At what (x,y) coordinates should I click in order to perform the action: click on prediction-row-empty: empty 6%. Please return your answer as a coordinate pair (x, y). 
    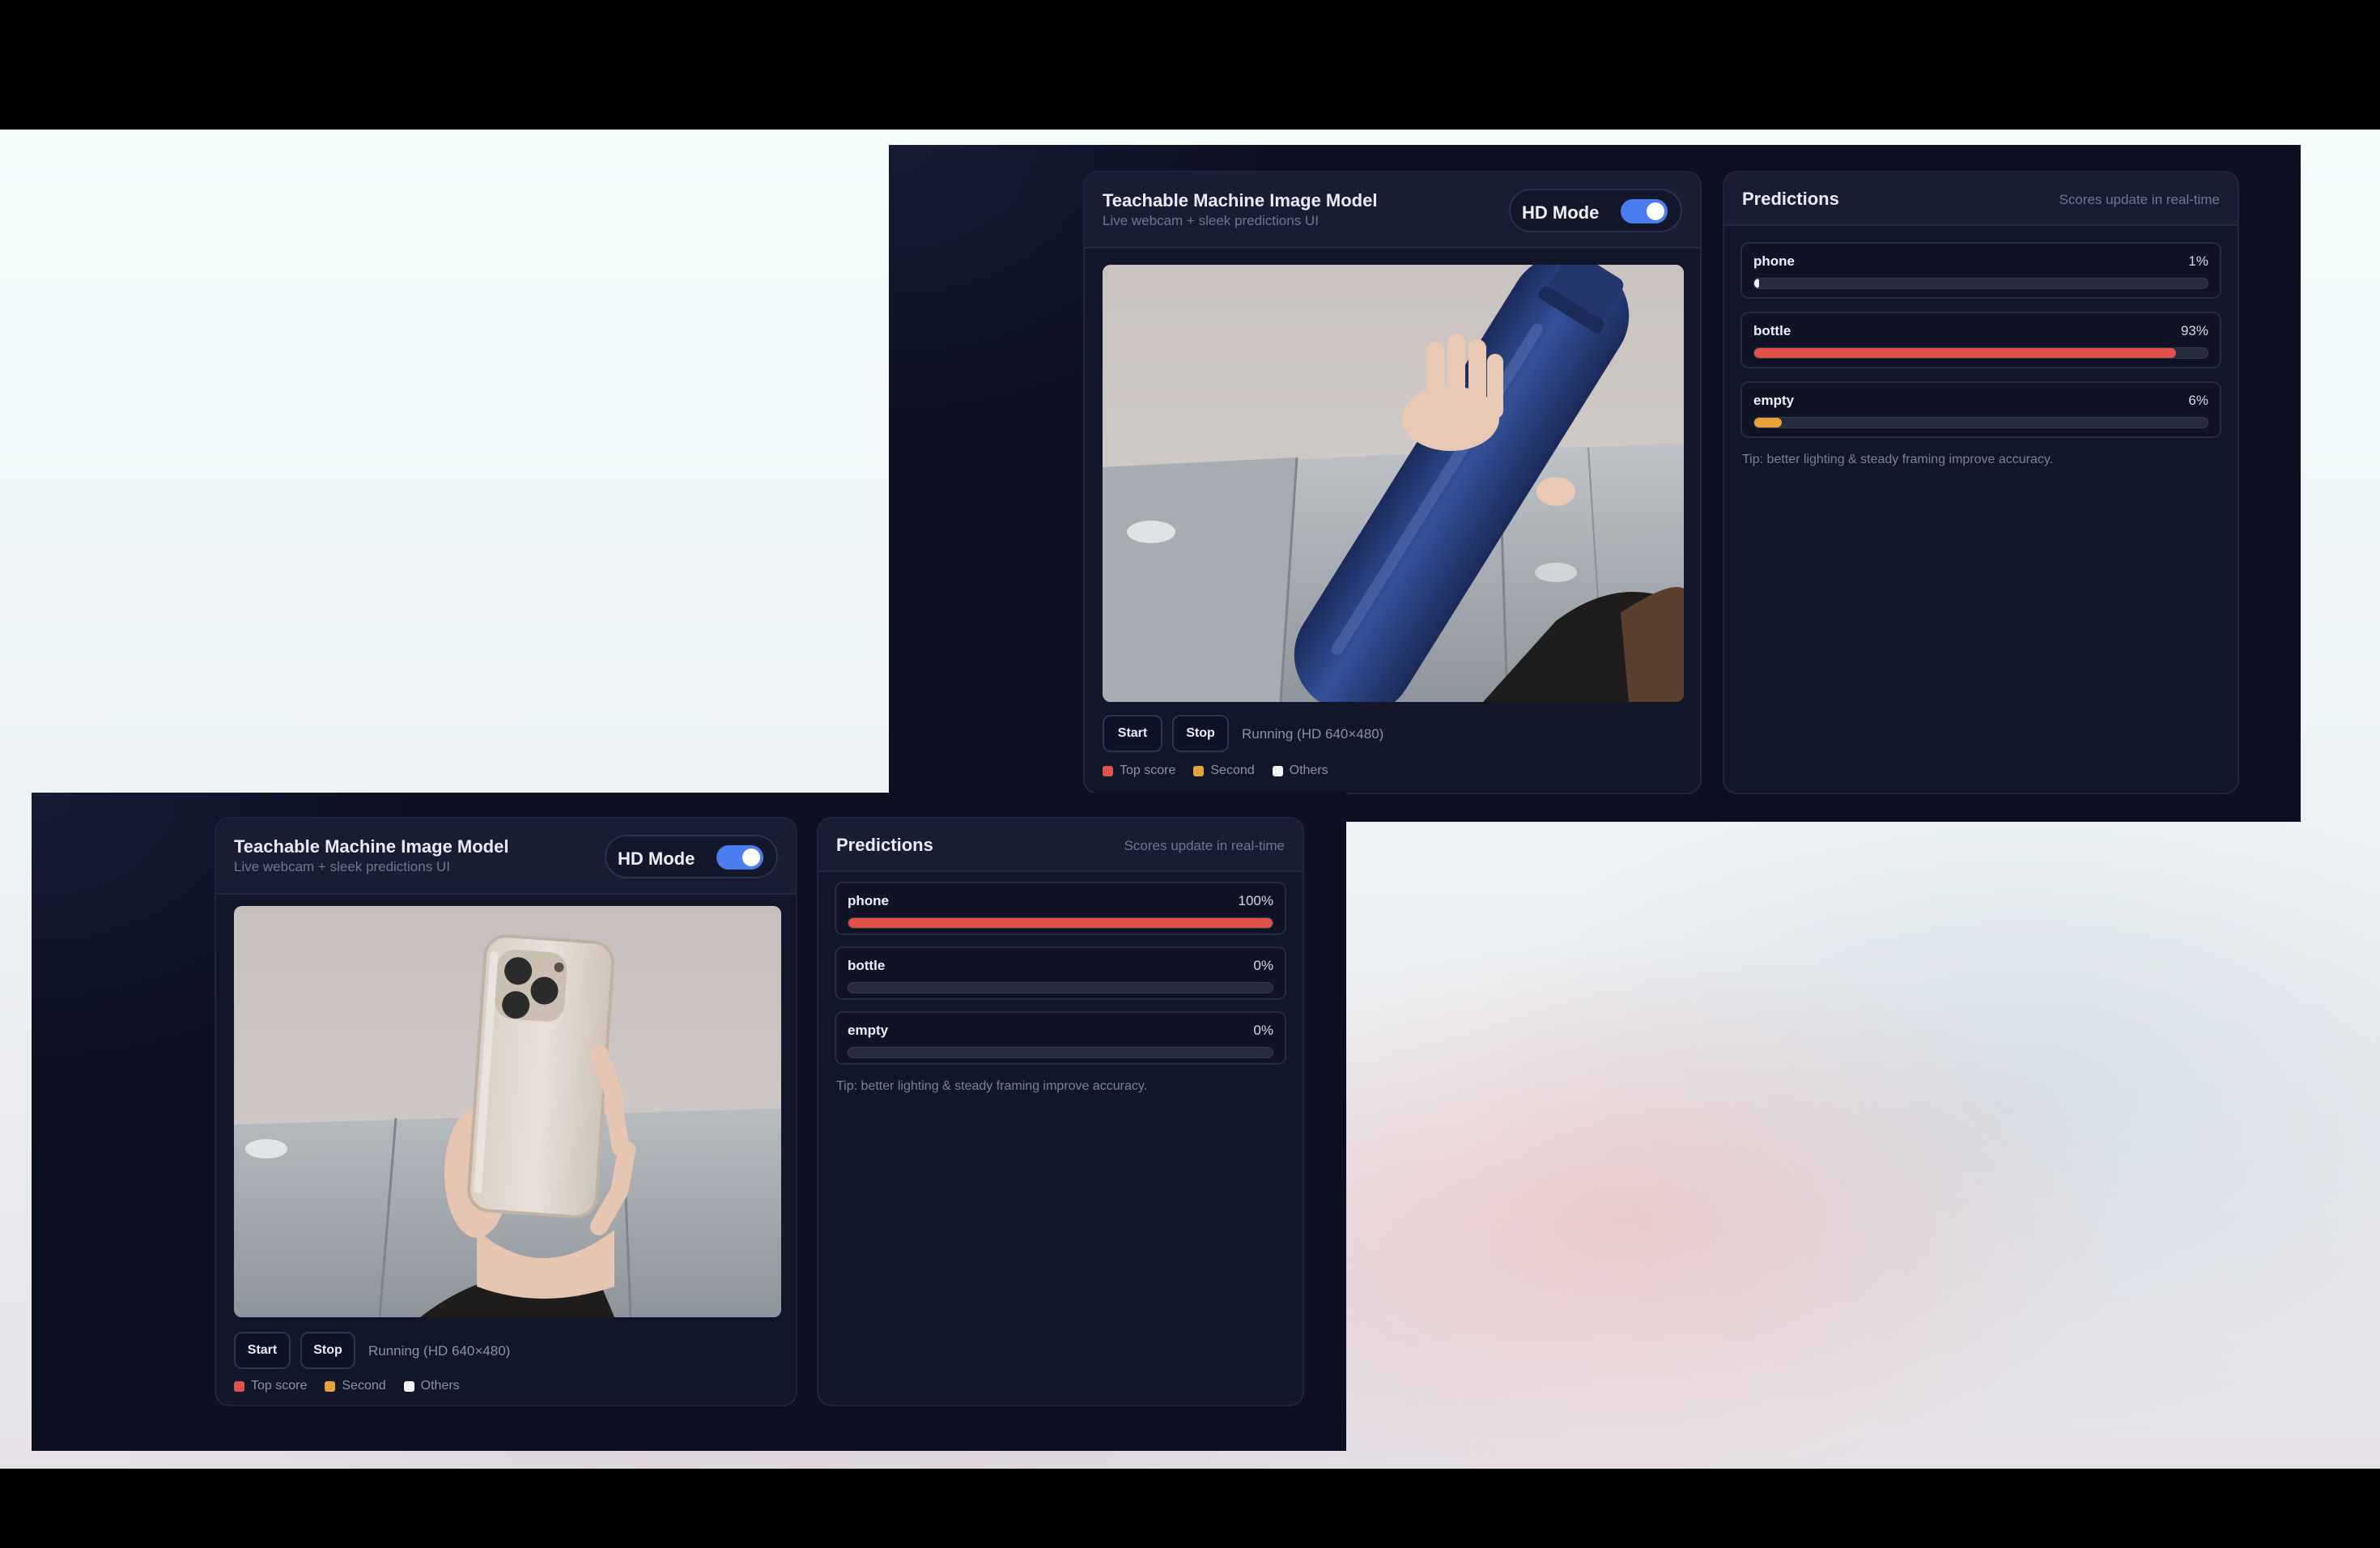
    Looking at the image, I should click on (1980, 410).